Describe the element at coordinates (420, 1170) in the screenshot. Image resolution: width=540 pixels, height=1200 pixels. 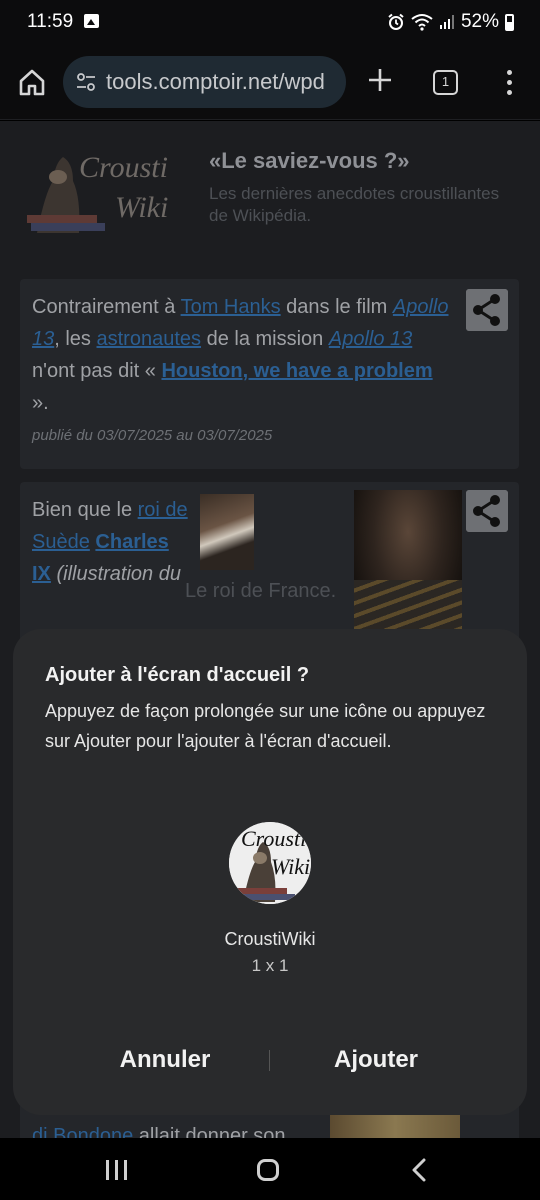
I see `back-icon` at that location.